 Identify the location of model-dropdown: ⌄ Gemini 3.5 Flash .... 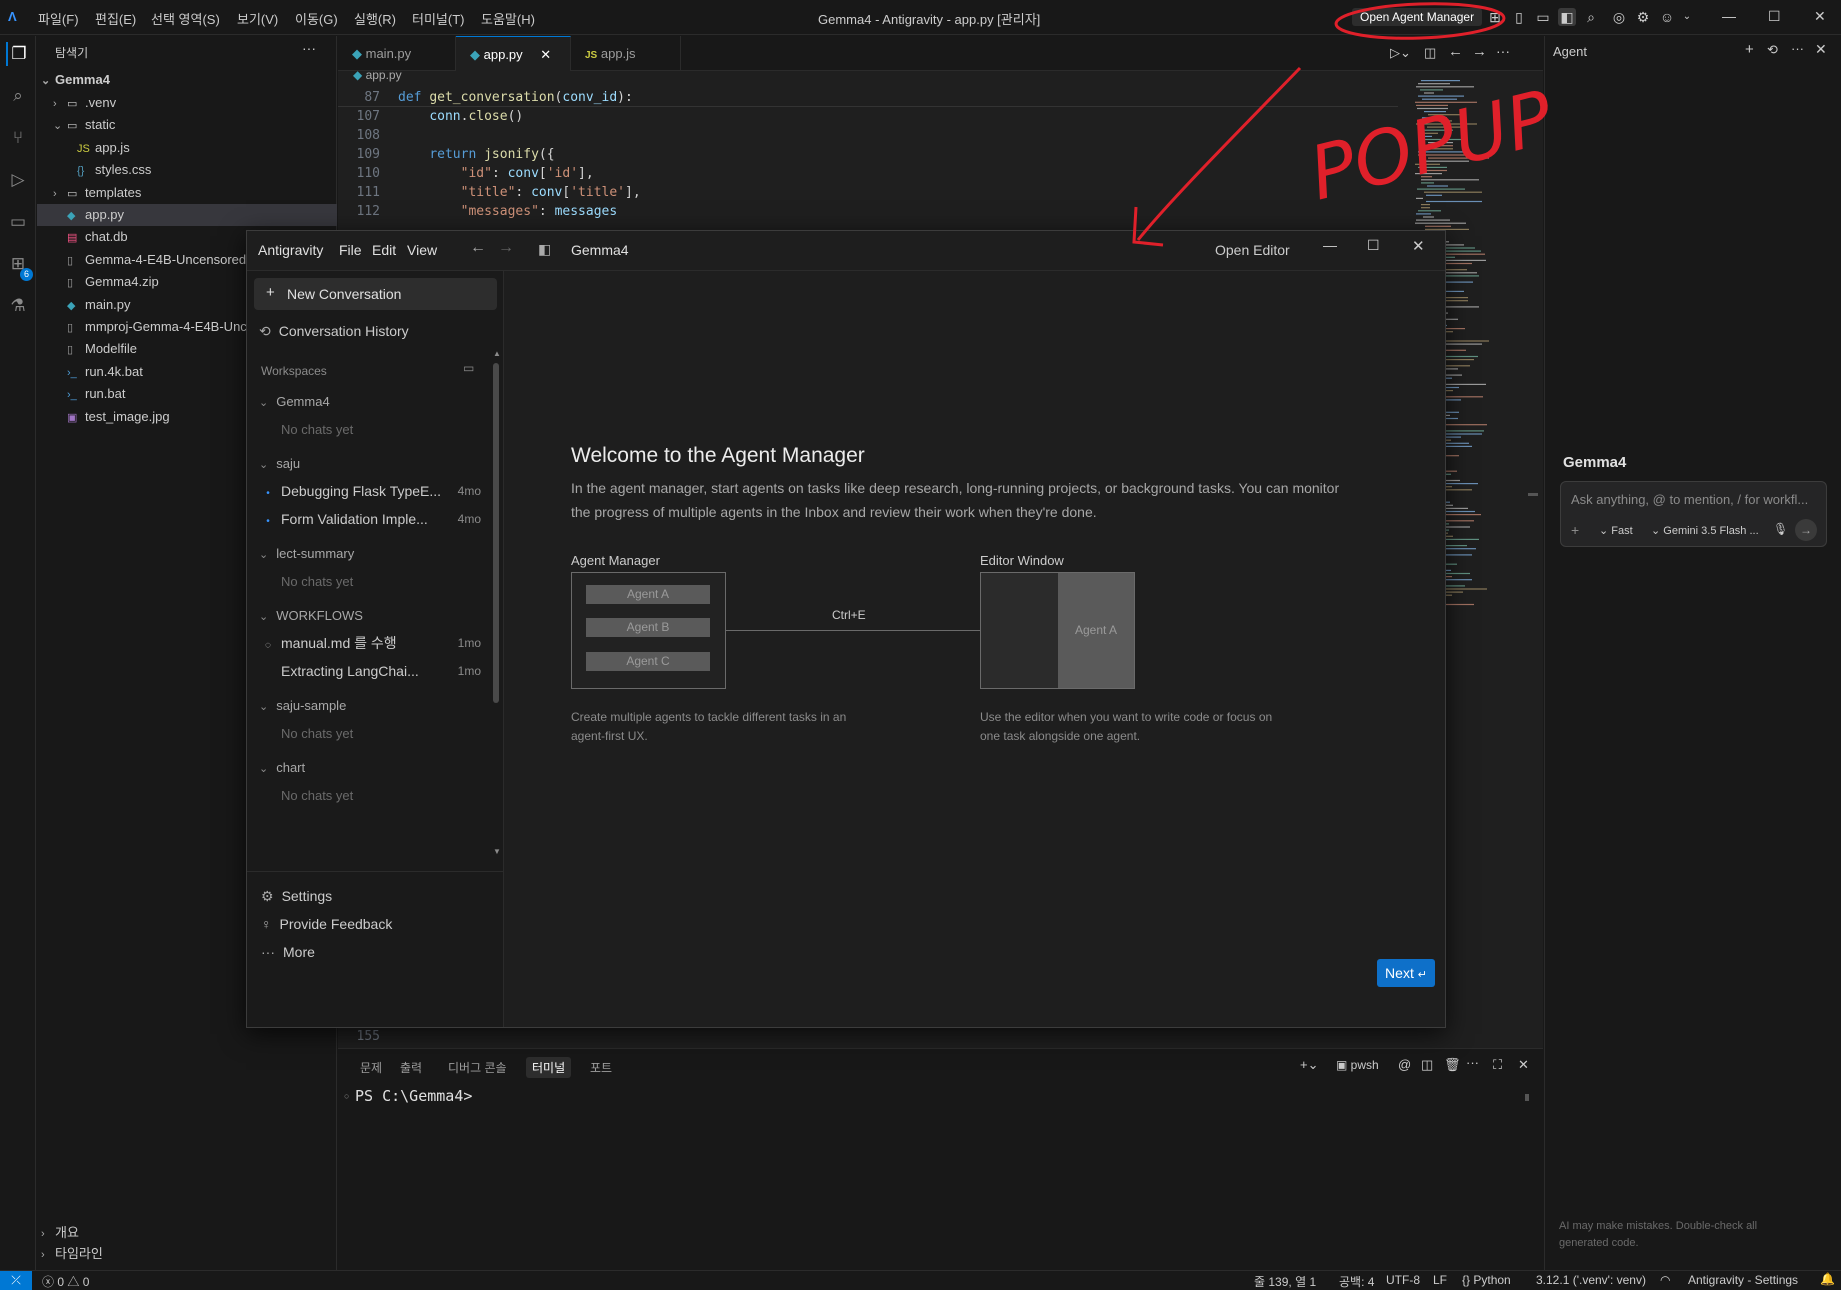
(1705, 530).